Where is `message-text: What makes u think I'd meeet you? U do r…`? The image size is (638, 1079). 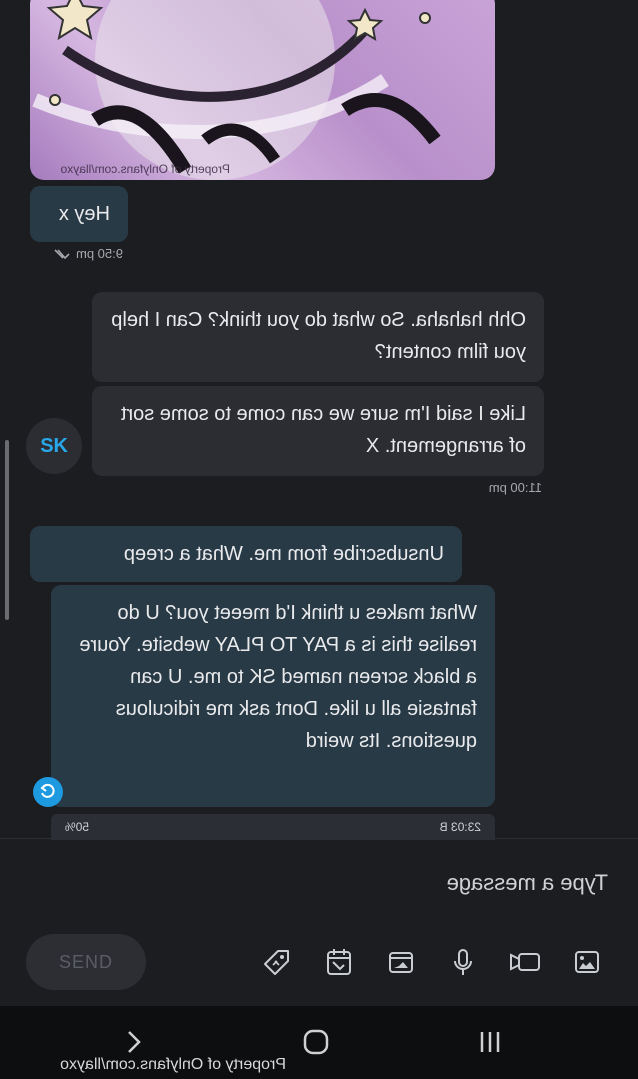
message-text: What makes u think I'd meeet you? U do r… is located at coordinates (278, 677).